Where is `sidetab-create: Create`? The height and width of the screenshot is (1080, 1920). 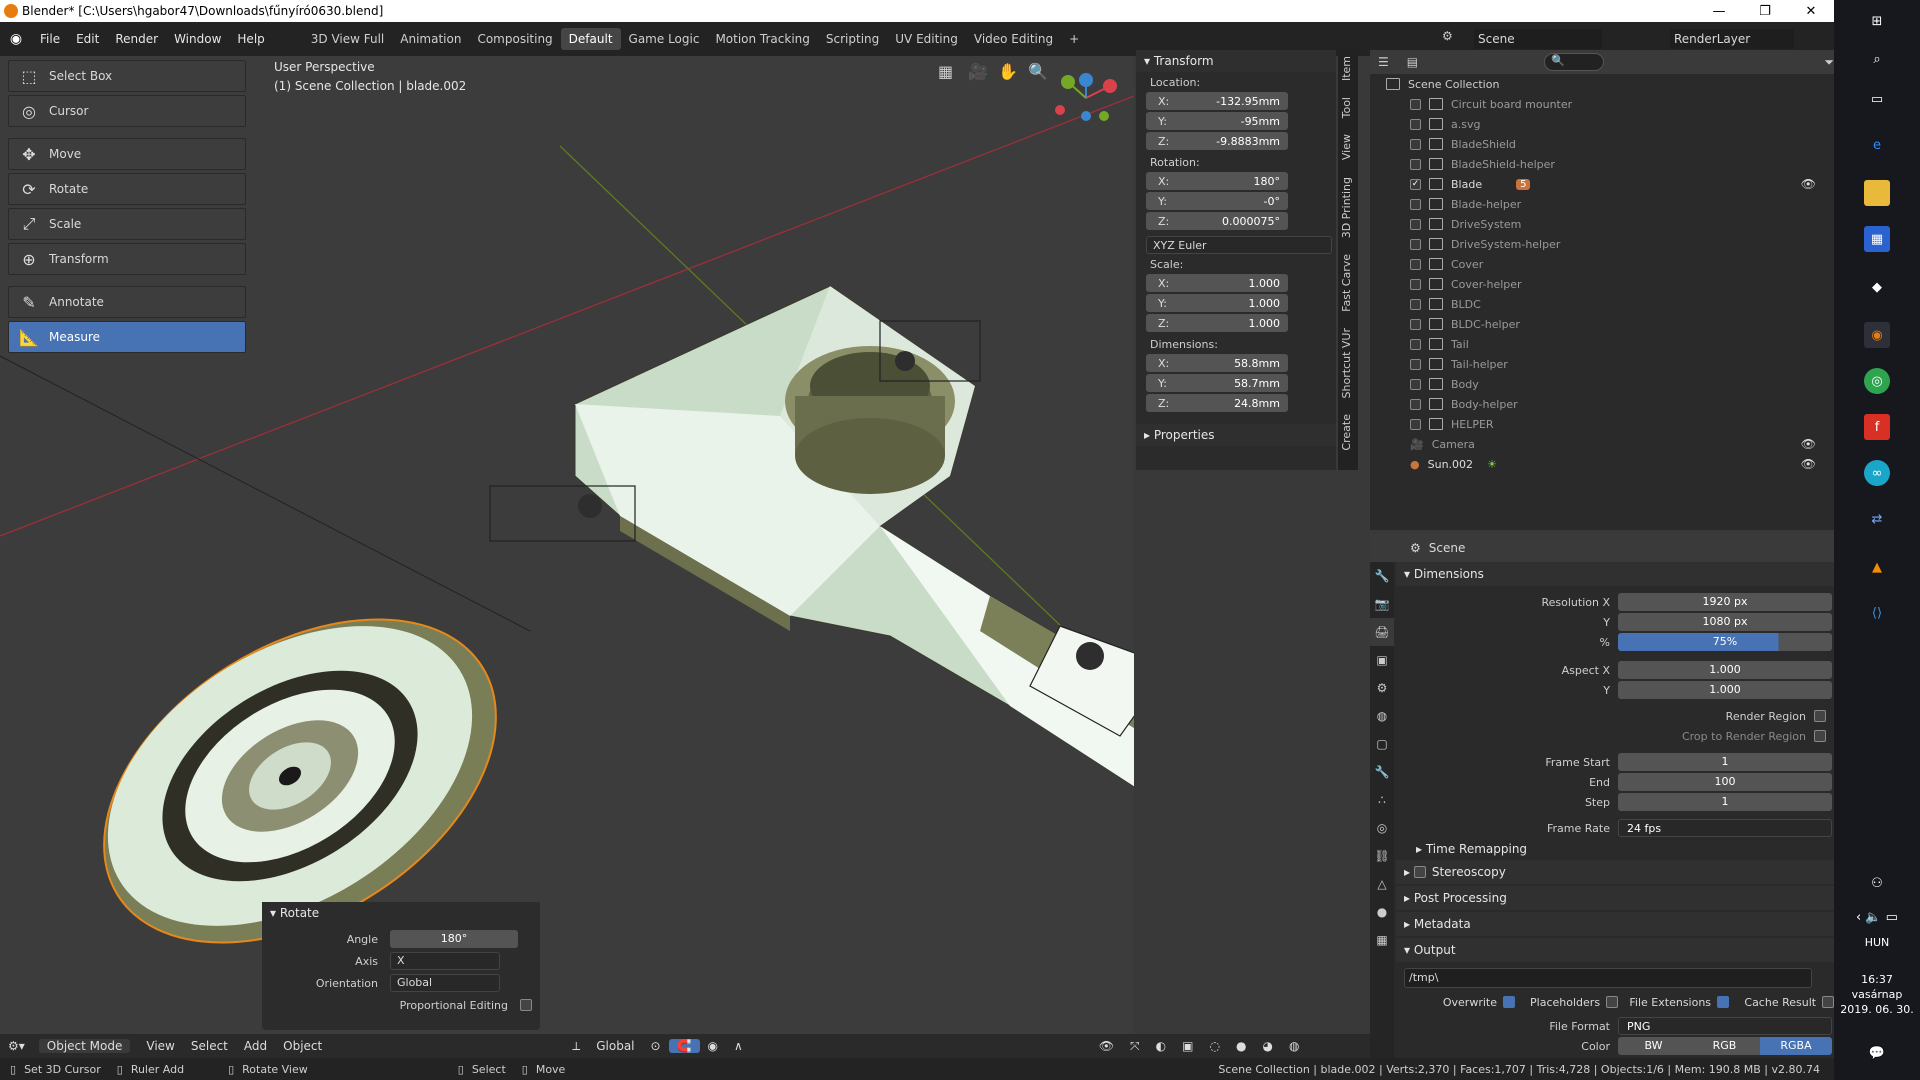
sidetab-create: Create is located at coordinates (1346, 432).